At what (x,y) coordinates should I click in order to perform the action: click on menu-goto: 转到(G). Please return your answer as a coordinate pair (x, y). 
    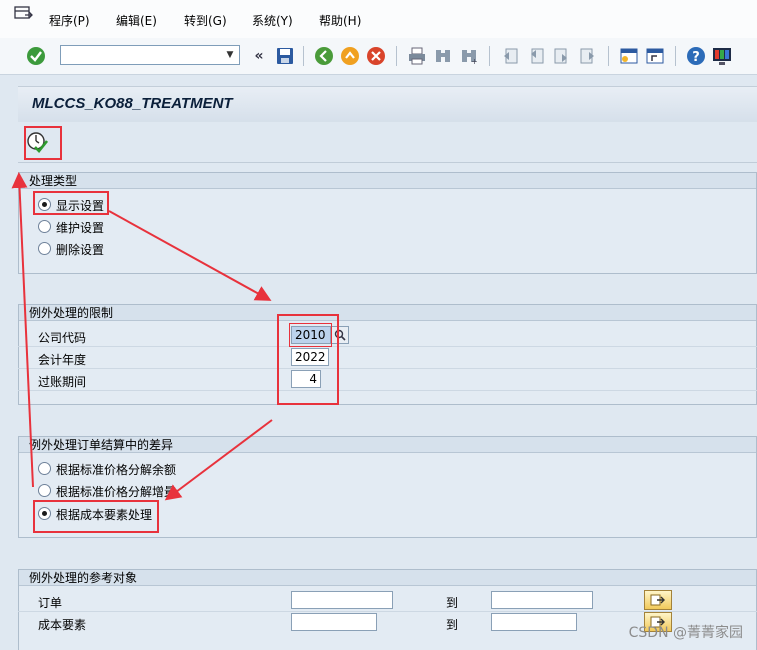
    Looking at the image, I should click on (205, 20).